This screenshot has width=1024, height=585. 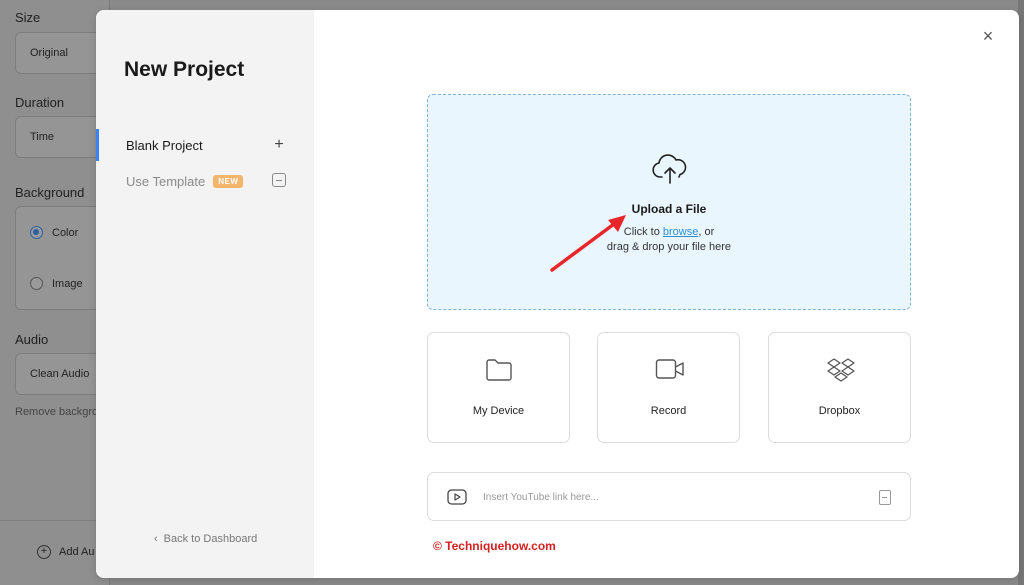 What do you see at coordinates (32, 339) in the screenshot?
I see `audio-heading: Audio` at bounding box center [32, 339].